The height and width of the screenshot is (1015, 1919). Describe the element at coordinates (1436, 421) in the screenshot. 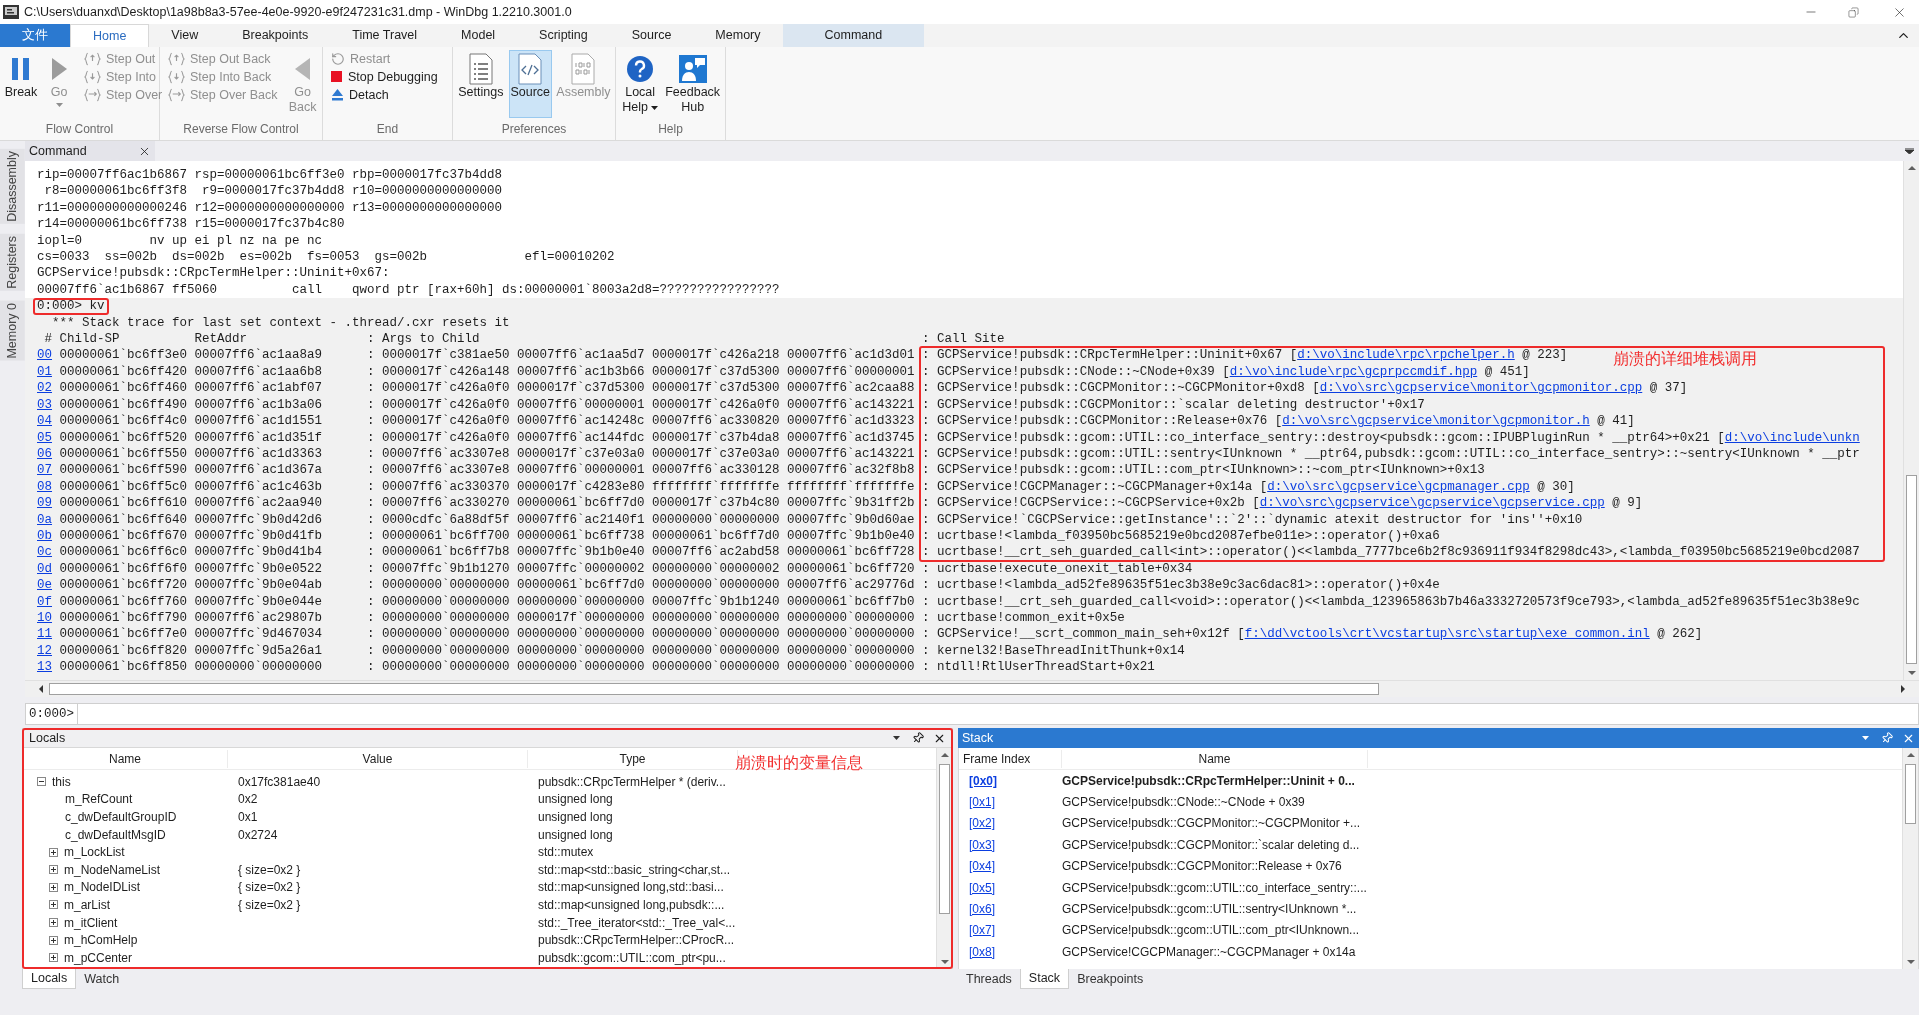

I see `source-link: d:\vo\src\gcpservice\monitor\gcpmonitor.h` at that location.